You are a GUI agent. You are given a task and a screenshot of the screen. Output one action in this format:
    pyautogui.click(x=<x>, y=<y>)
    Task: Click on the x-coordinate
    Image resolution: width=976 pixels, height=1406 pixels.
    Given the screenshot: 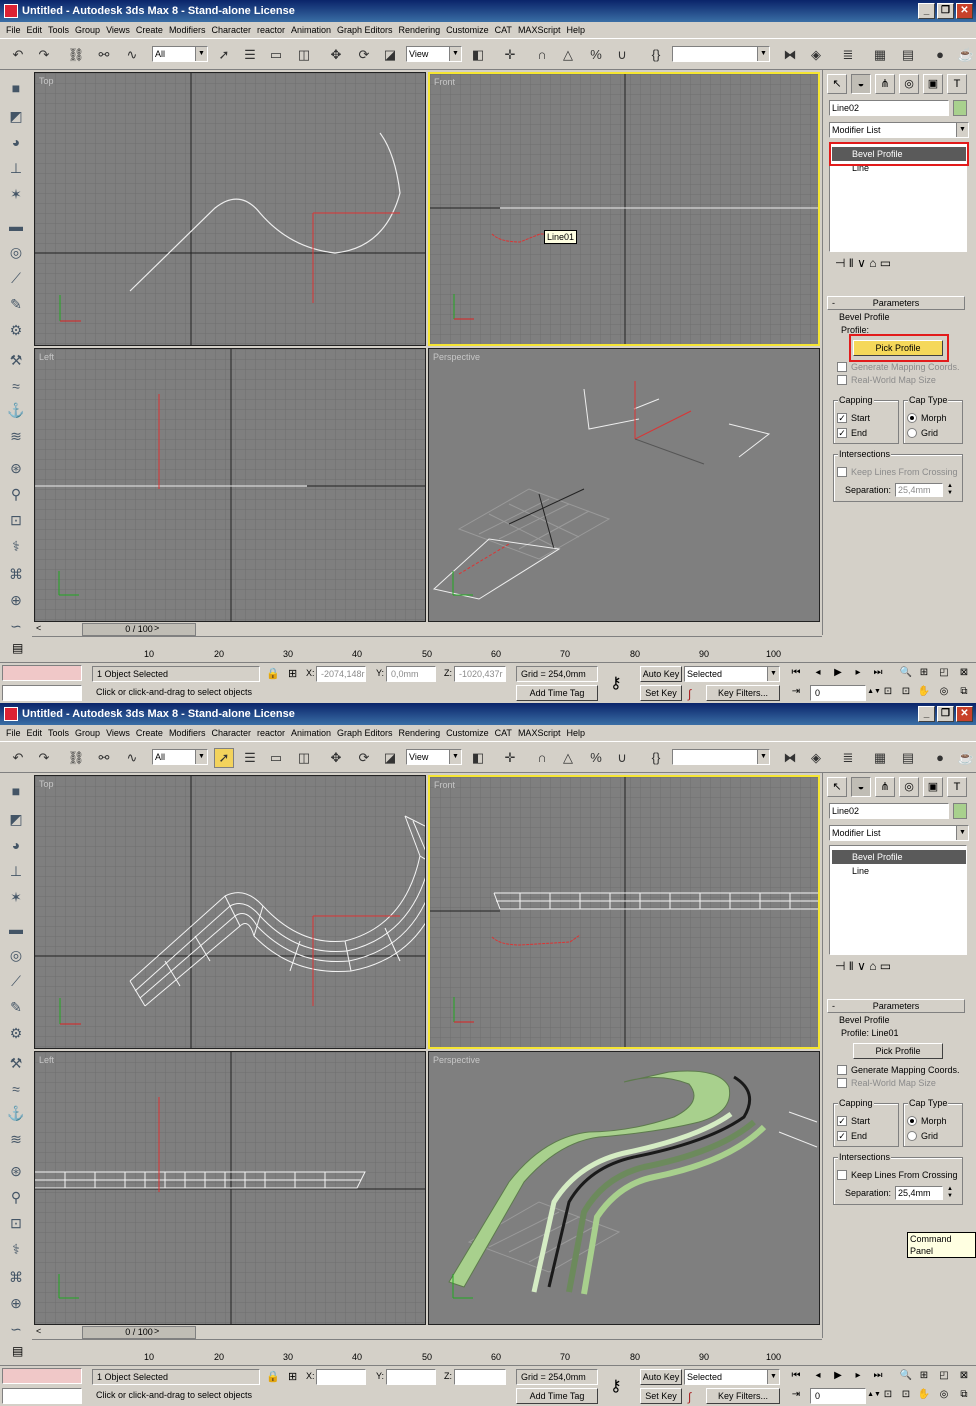 What is the action you would take?
    pyautogui.click(x=341, y=1377)
    